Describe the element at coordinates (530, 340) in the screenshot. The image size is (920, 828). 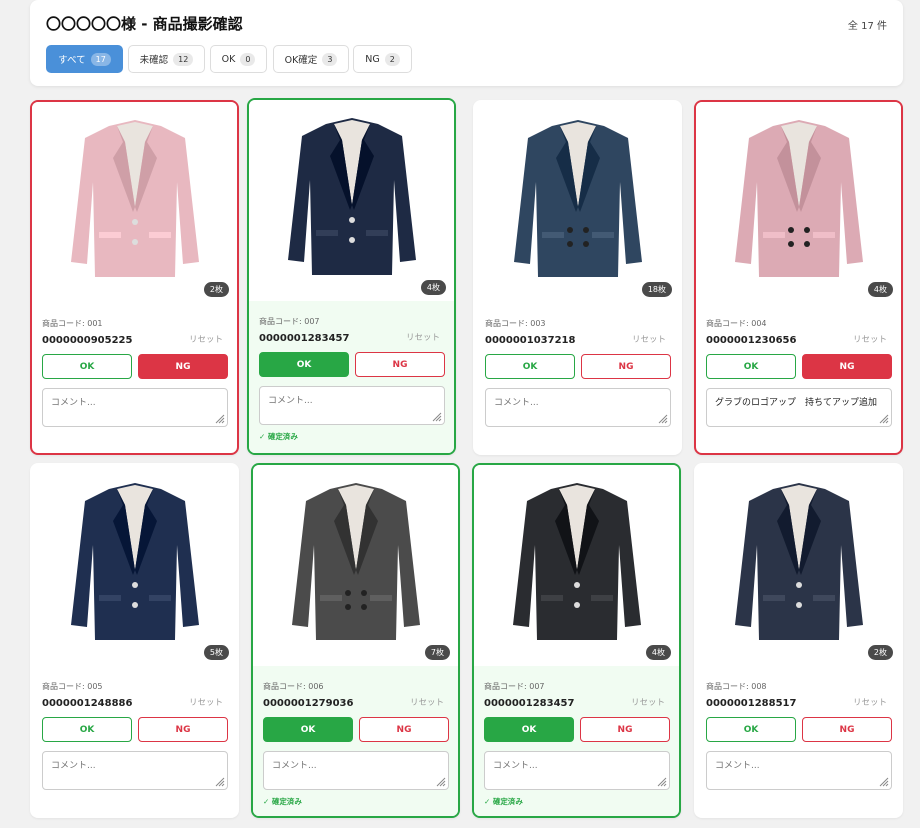
I see `product-code-value: 0000001037218` at that location.